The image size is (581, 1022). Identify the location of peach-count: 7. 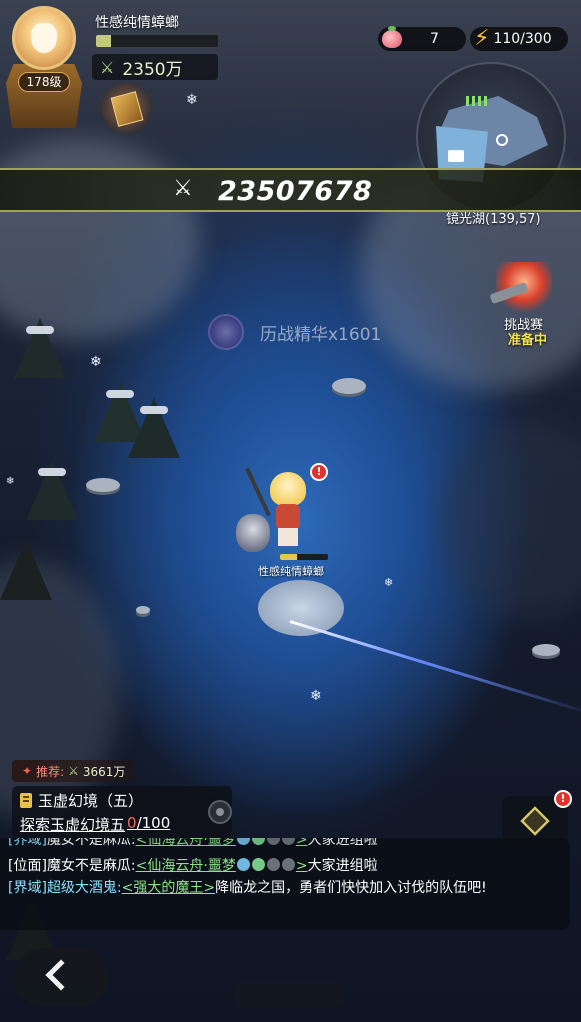
(434, 39).